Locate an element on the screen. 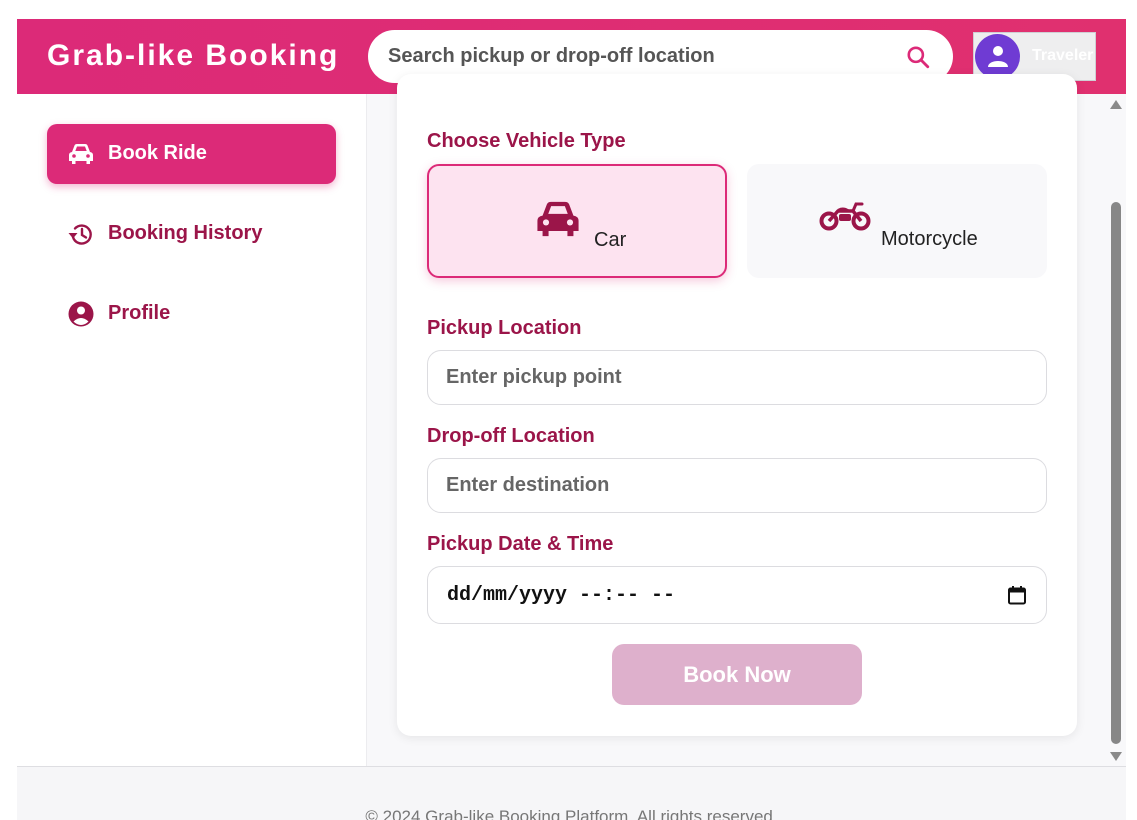 This screenshot has width=1137, height=820. scroll-down-arrow-icon is located at coordinates (1116, 756).